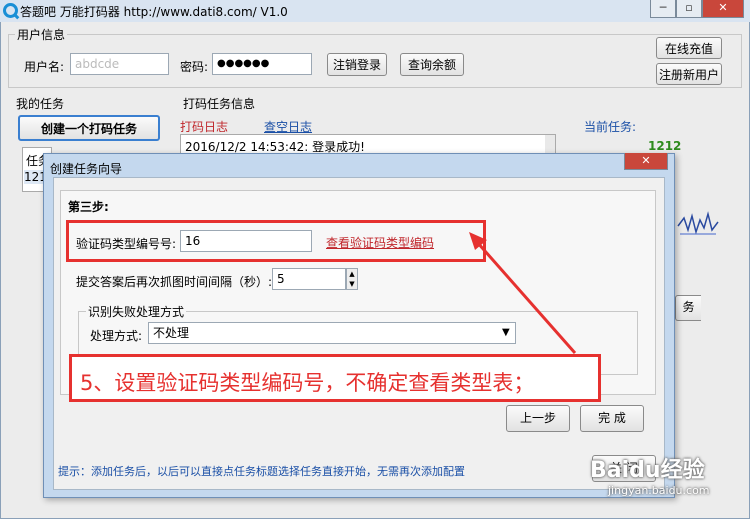  What do you see at coordinates (612, 418) in the screenshot?
I see `finish-button: 完 成` at bounding box center [612, 418].